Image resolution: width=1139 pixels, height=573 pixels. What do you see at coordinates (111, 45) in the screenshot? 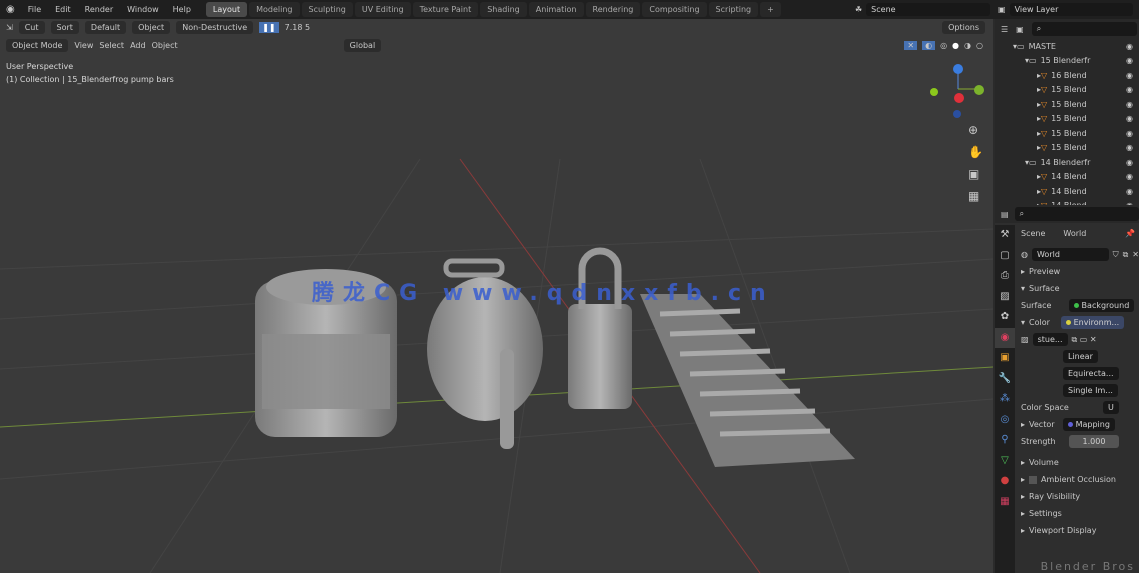
I see `menu-select: Select` at bounding box center [111, 45].